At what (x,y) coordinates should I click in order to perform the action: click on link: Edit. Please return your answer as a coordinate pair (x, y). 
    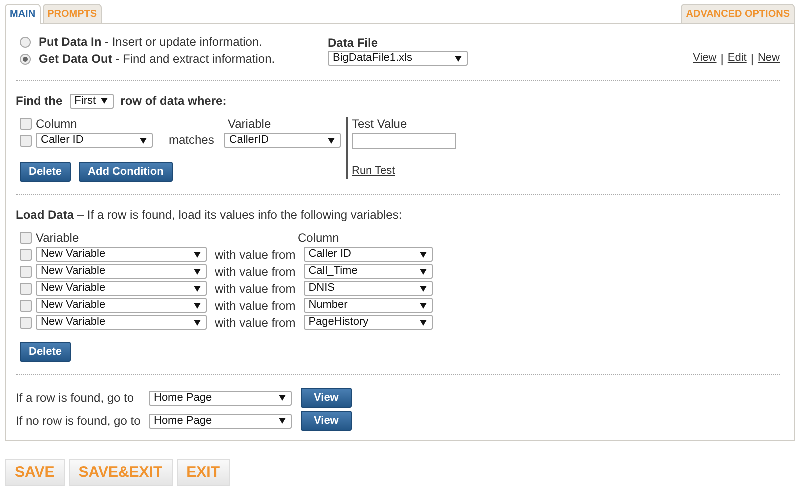
    Looking at the image, I should click on (737, 59).